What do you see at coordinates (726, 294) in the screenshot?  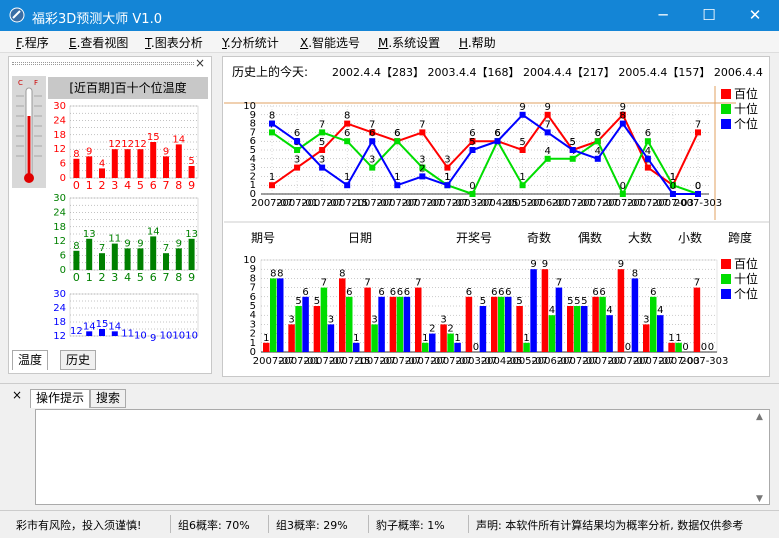 I see `legend-swatch` at bounding box center [726, 294].